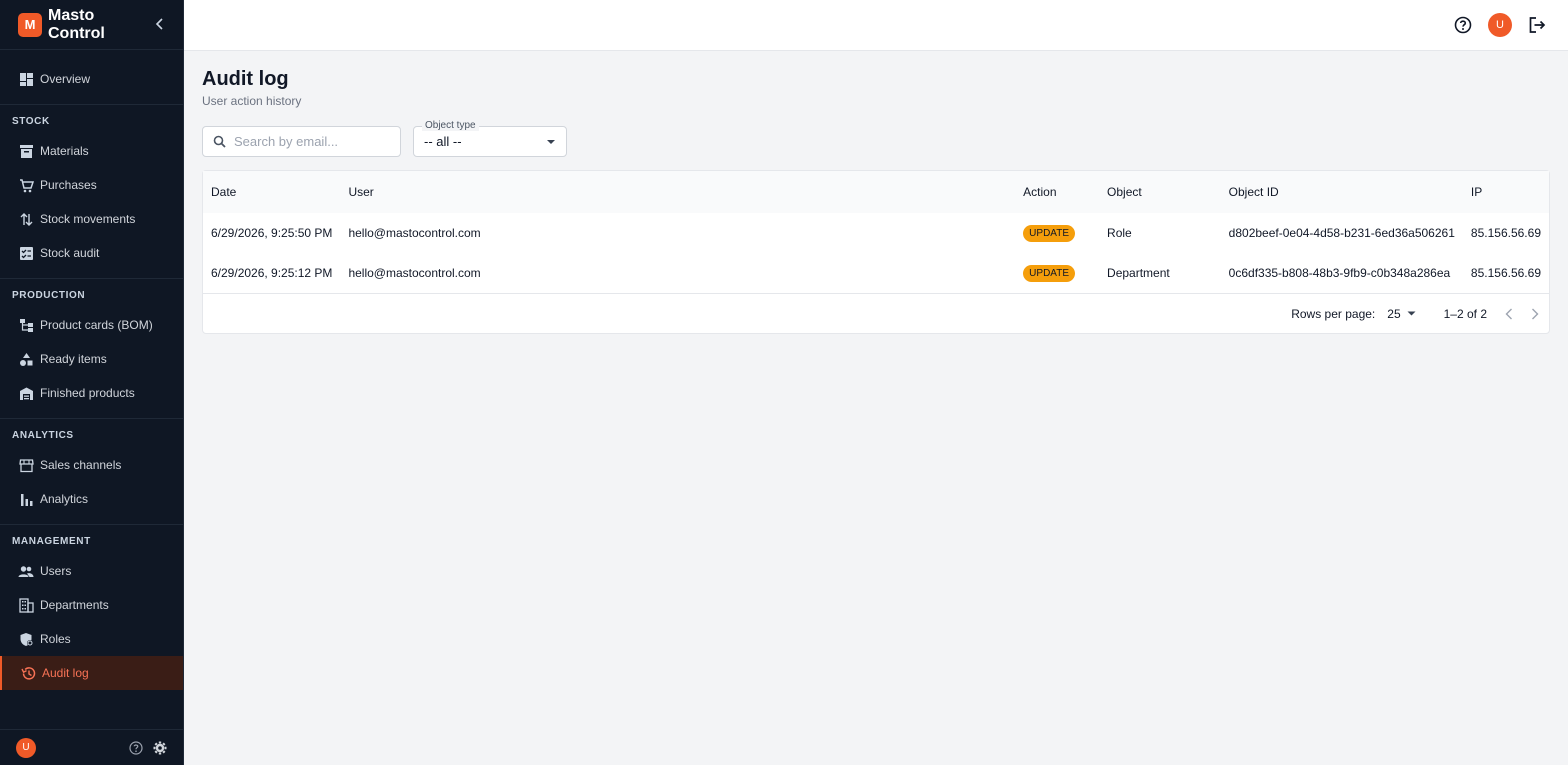 This screenshot has width=1568, height=765. I want to click on swap-vertical-icon, so click(26, 219).